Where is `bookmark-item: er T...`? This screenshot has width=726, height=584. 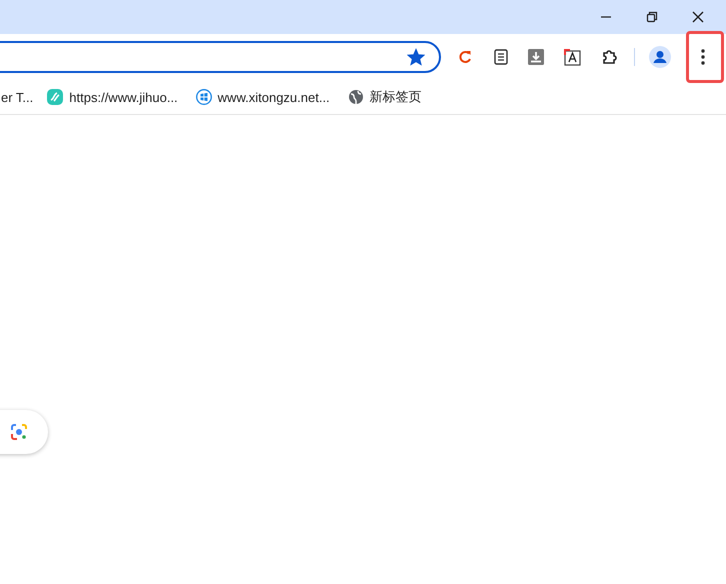 bookmark-item: er T... is located at coordinates (17, 97).